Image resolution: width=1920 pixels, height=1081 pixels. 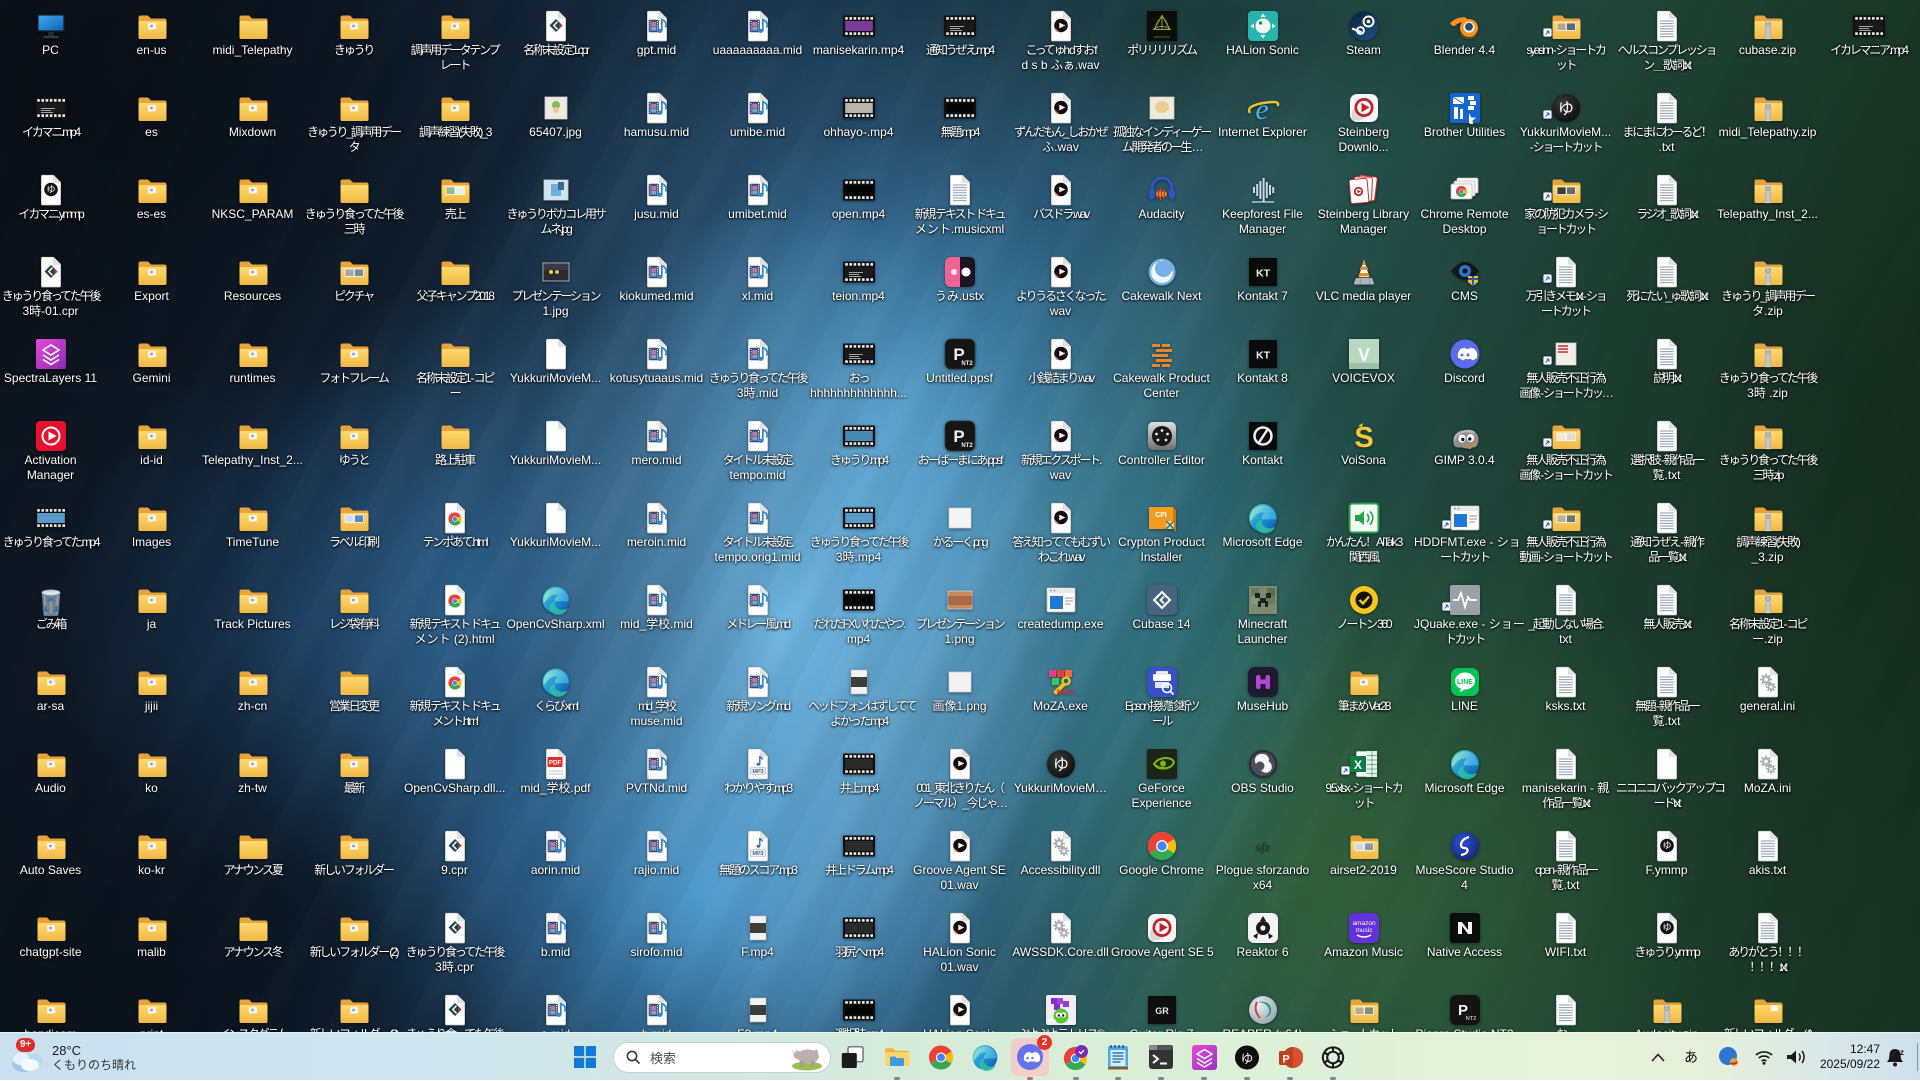 I want to click on svg-text: music, so click(x=1364, y=930).